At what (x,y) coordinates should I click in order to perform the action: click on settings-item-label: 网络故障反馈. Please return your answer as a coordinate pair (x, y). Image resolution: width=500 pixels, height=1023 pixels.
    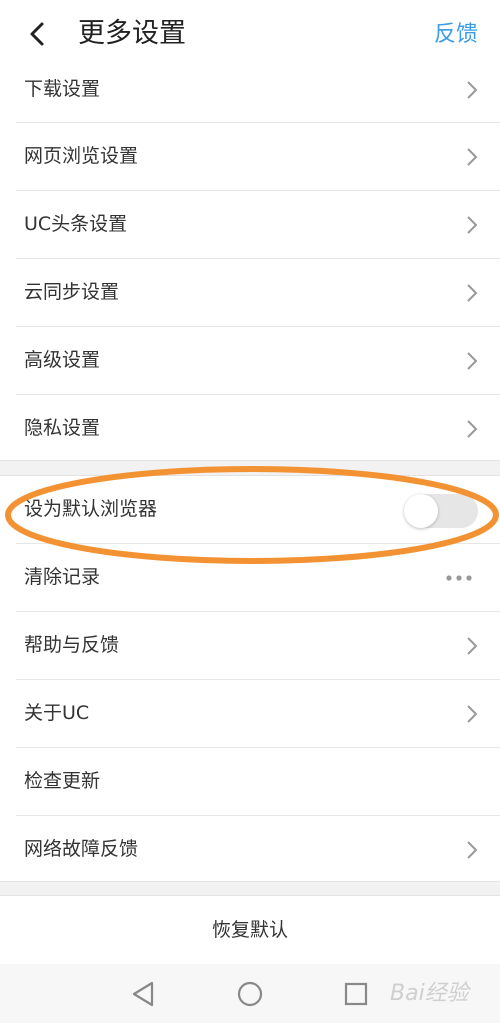
    Looking at the image, I should click on (81, 849).